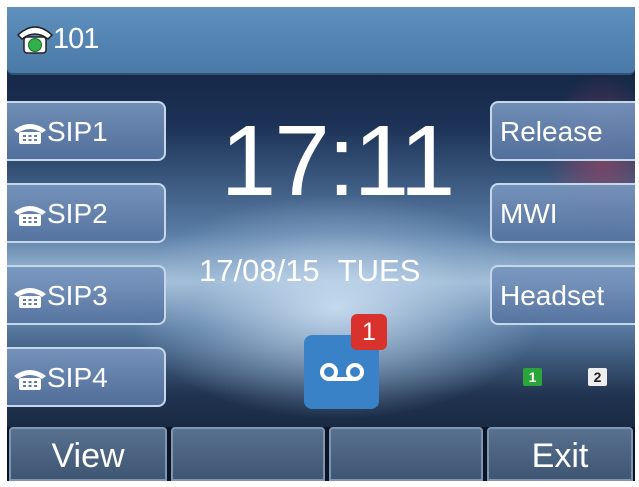 The width and height of the screenshot is (639, 487). Describe the element at coordinates (552, 295) in the screenshot. I see `headset-key-label: Headset` at that location.